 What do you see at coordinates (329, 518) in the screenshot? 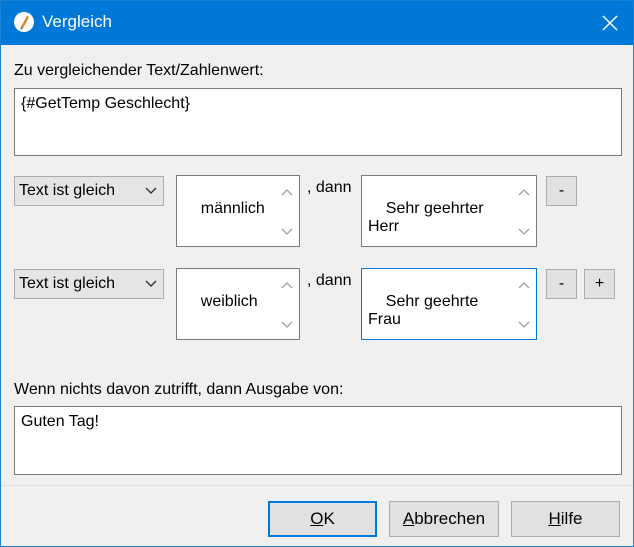
I see `ok-button-label: K` at bounding box center [329, 518].